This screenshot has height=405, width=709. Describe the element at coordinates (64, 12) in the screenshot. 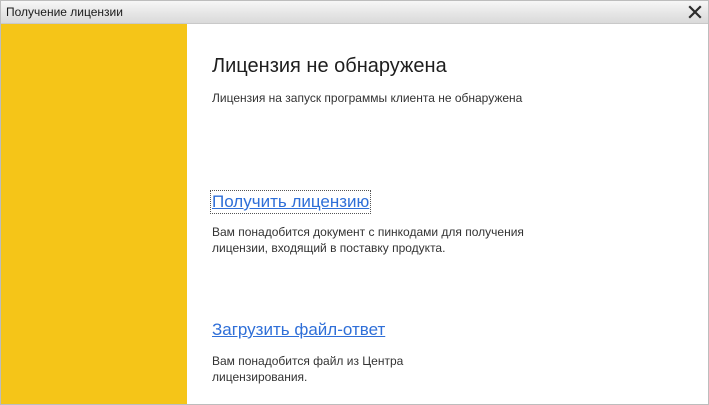

I see `window-title: Получение лицензии` at that location.